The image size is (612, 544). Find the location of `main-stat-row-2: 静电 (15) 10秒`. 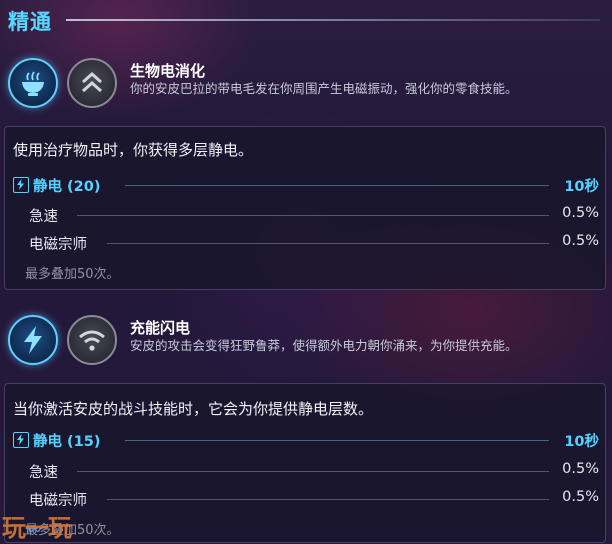

main-stat-row-2: 静电 (15) 10秒 is located at coordinates (306, 441).